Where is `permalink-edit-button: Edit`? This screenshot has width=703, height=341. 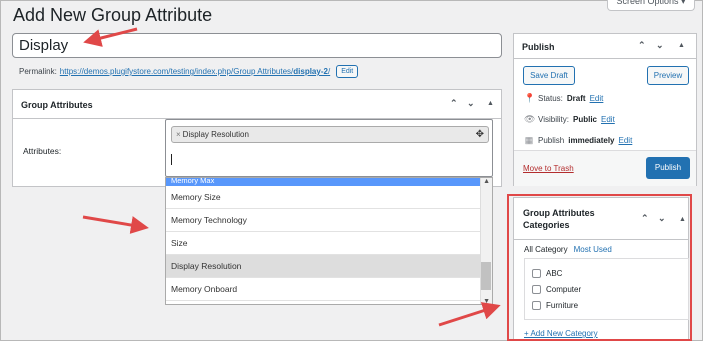
permalink-edit-button: Edit is located at coordinates (347, 71).